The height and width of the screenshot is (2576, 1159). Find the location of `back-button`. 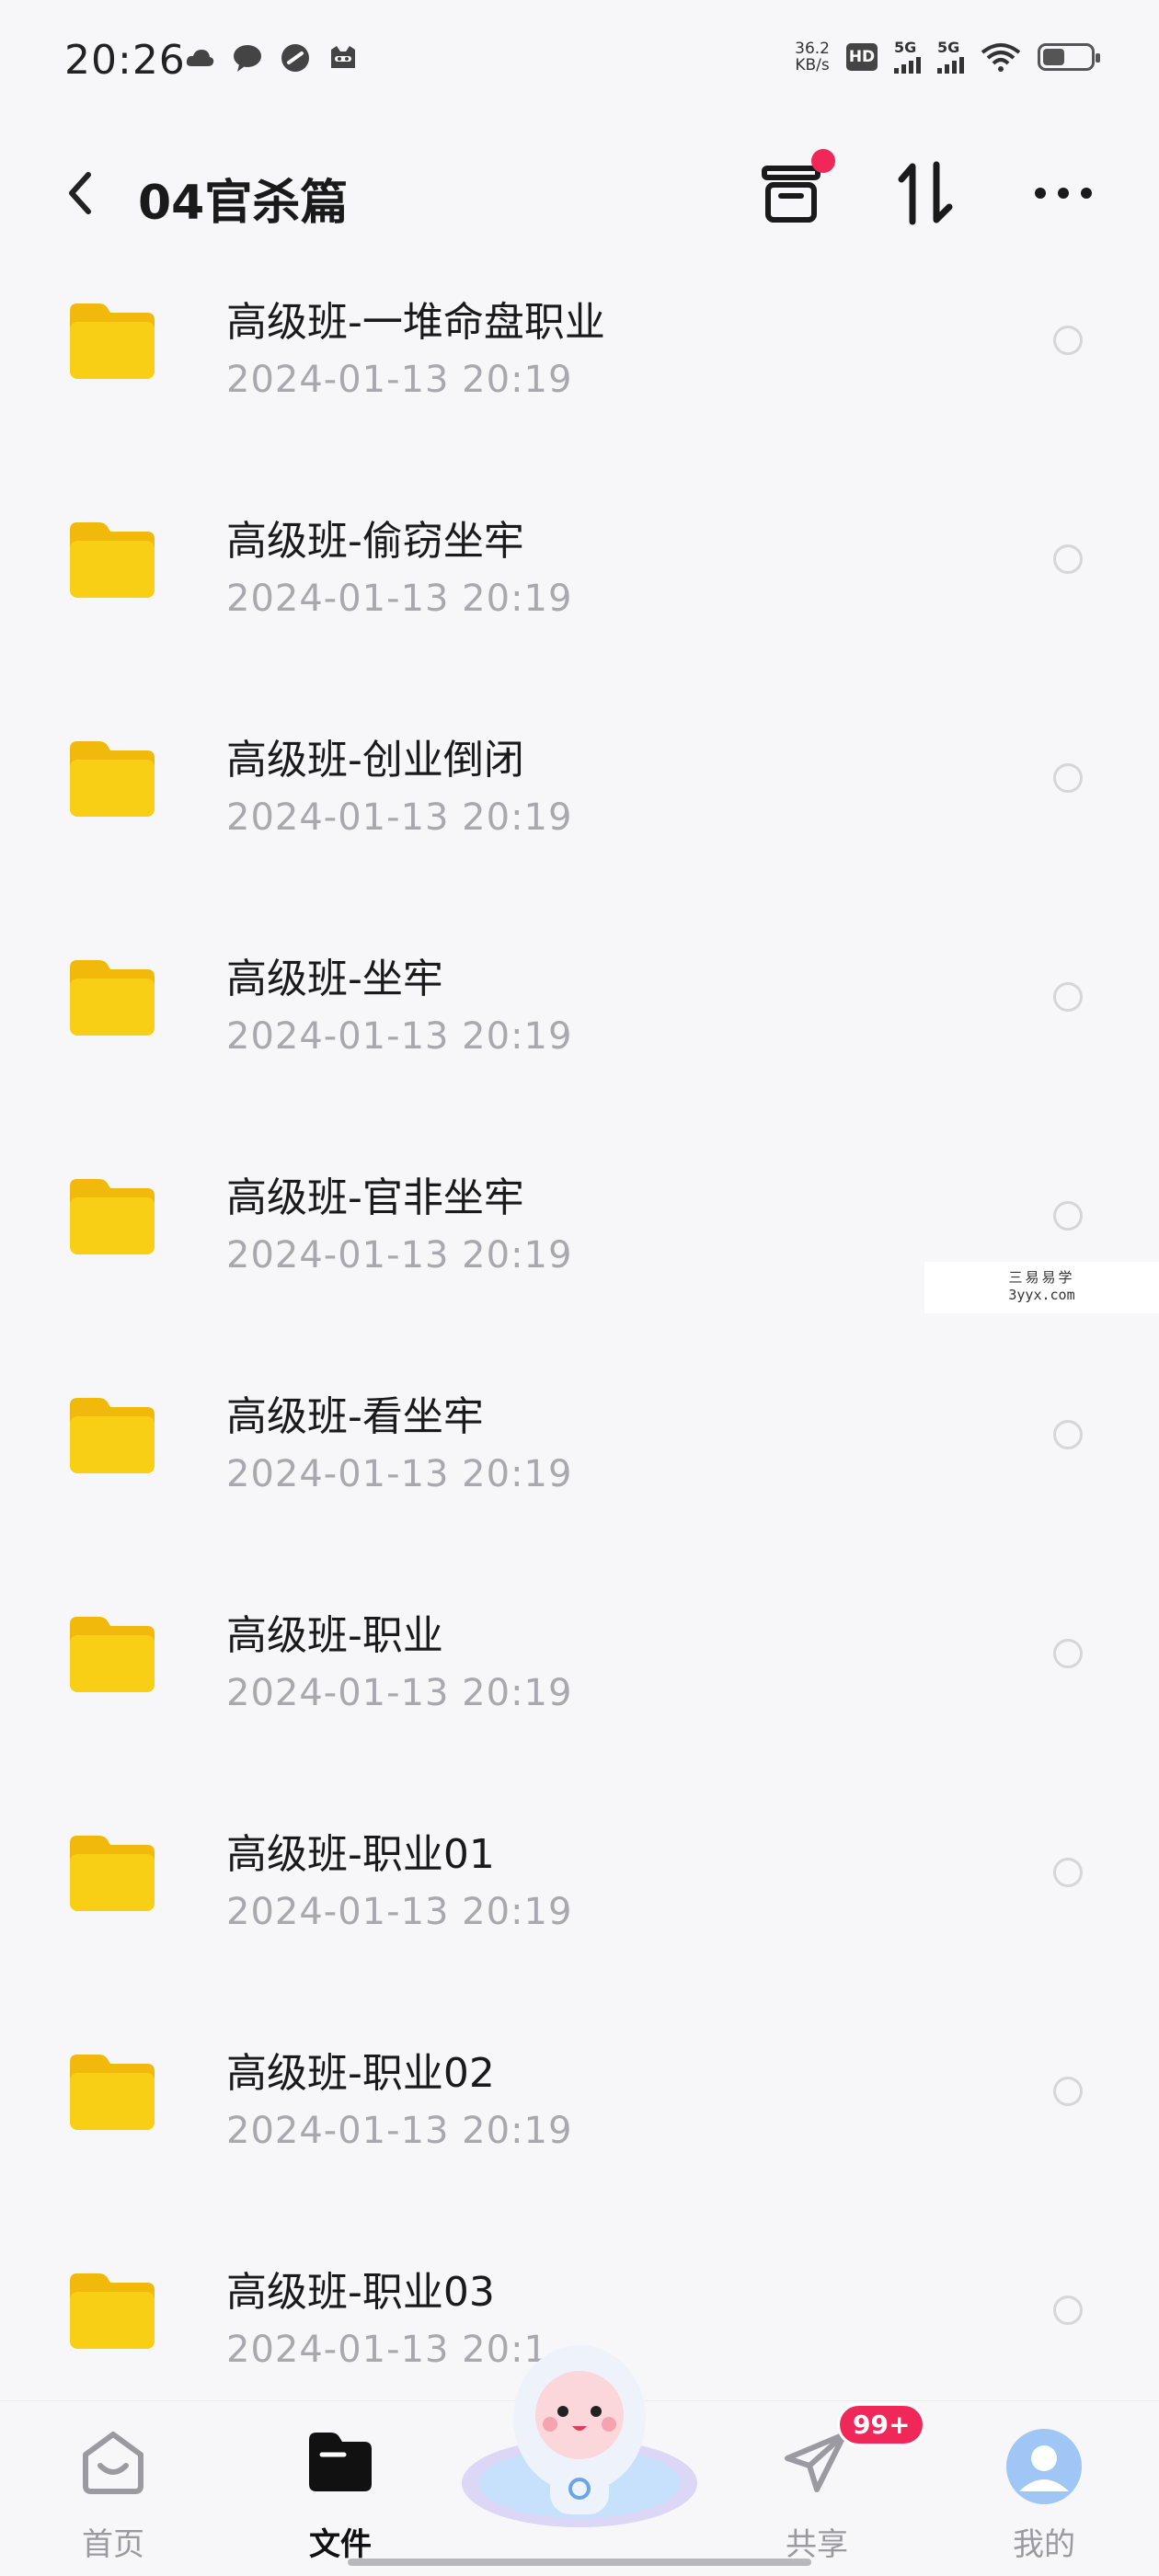

back-button is located at coordinates (81, 194).